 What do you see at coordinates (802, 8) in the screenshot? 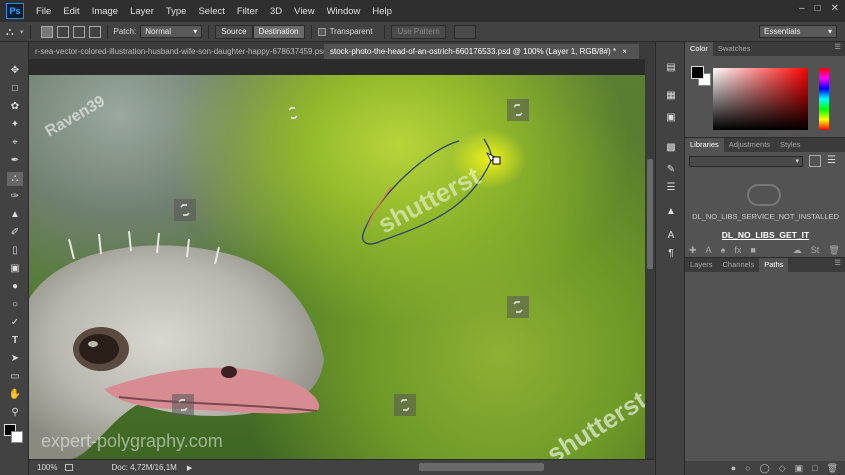
I see `minimize-icon: –` at bounding box center [802, 8].